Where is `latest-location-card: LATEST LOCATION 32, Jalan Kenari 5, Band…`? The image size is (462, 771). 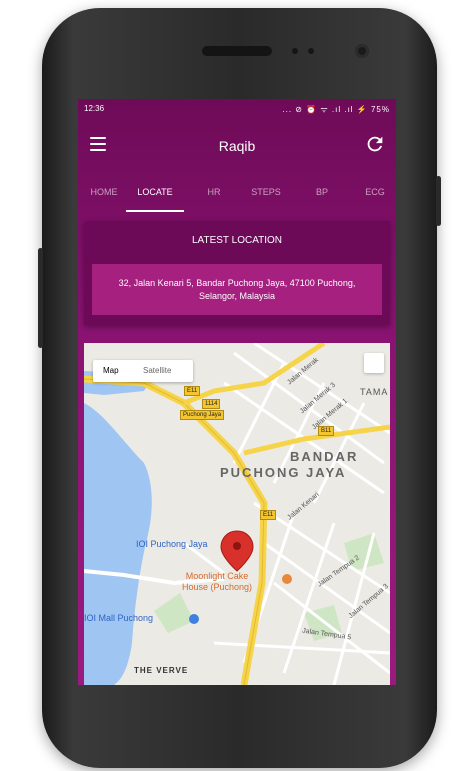 latest-location-card: LATEST LOCATION 32, Jalan Kenari 5, Band… is located at coordinates (237, 273).